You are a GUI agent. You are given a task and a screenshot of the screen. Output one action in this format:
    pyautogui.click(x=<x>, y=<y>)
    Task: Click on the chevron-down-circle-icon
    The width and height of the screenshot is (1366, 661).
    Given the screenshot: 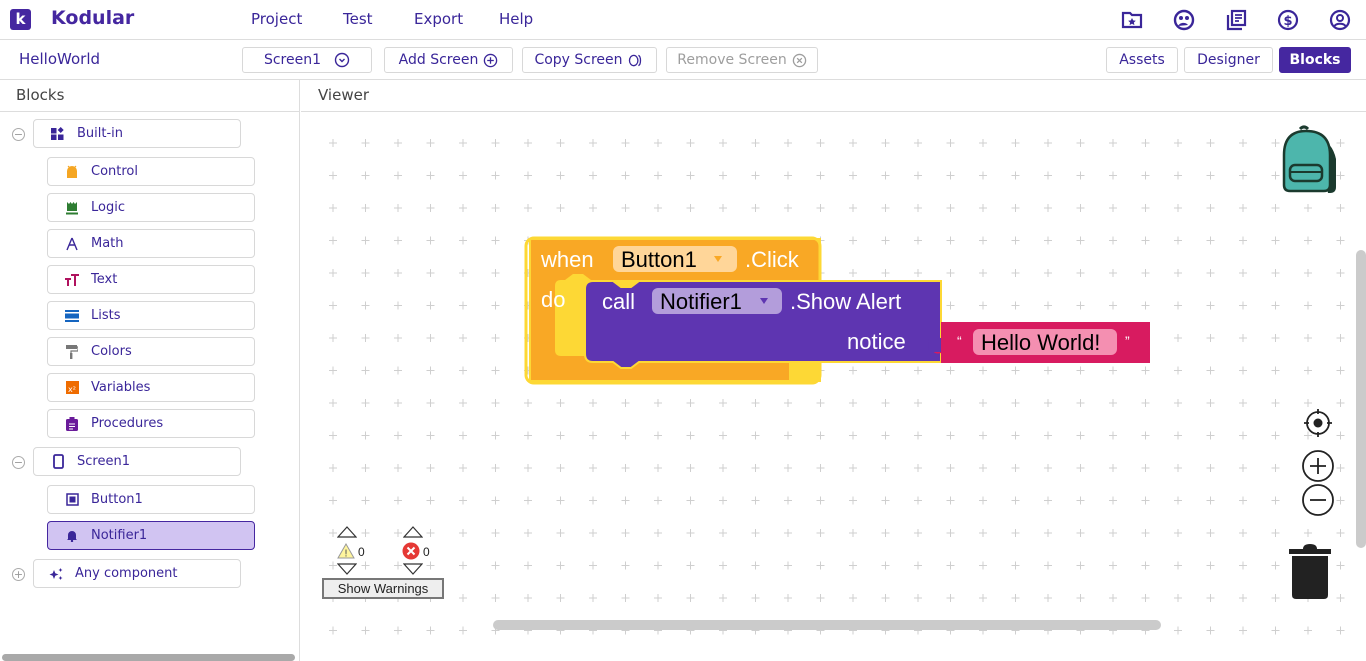 What is the action you would take?
    pyautogui.click(x=342, y=60)
    